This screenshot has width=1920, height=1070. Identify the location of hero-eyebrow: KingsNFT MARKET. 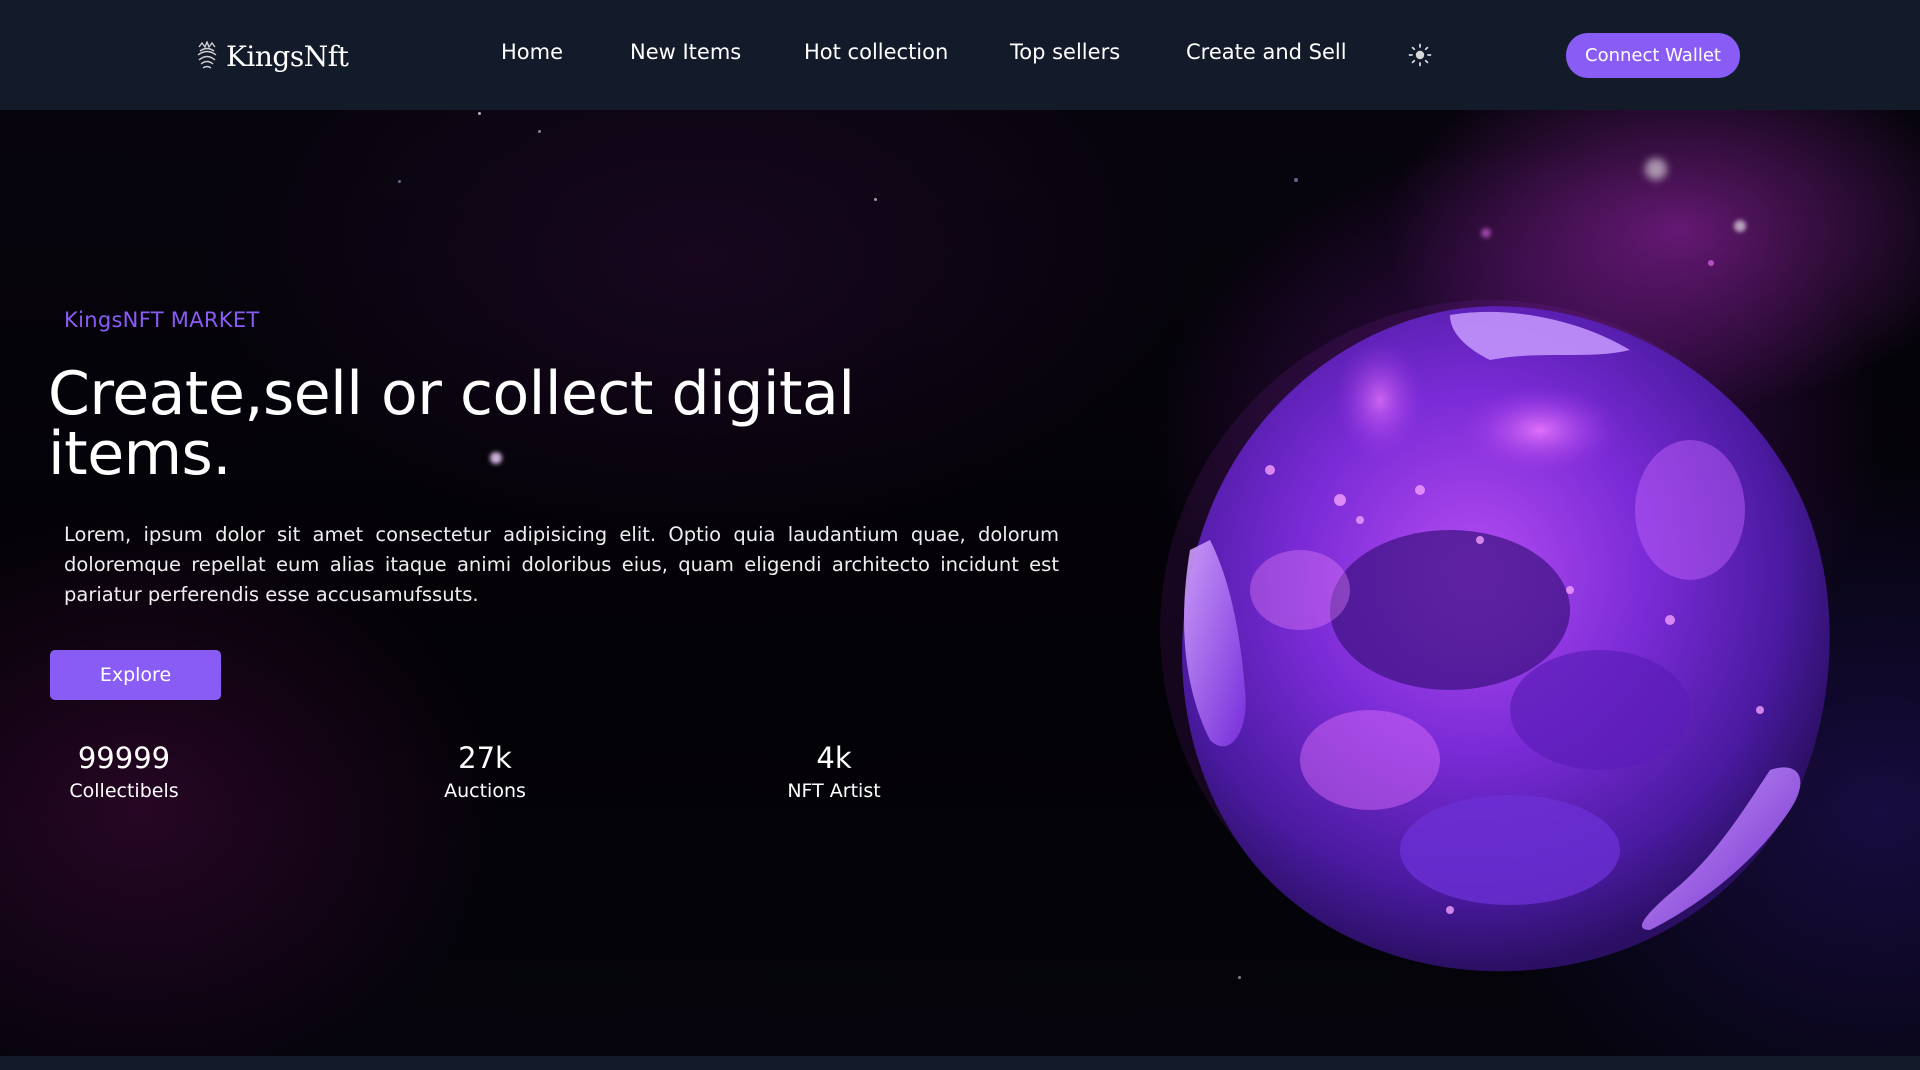
(162, 320).